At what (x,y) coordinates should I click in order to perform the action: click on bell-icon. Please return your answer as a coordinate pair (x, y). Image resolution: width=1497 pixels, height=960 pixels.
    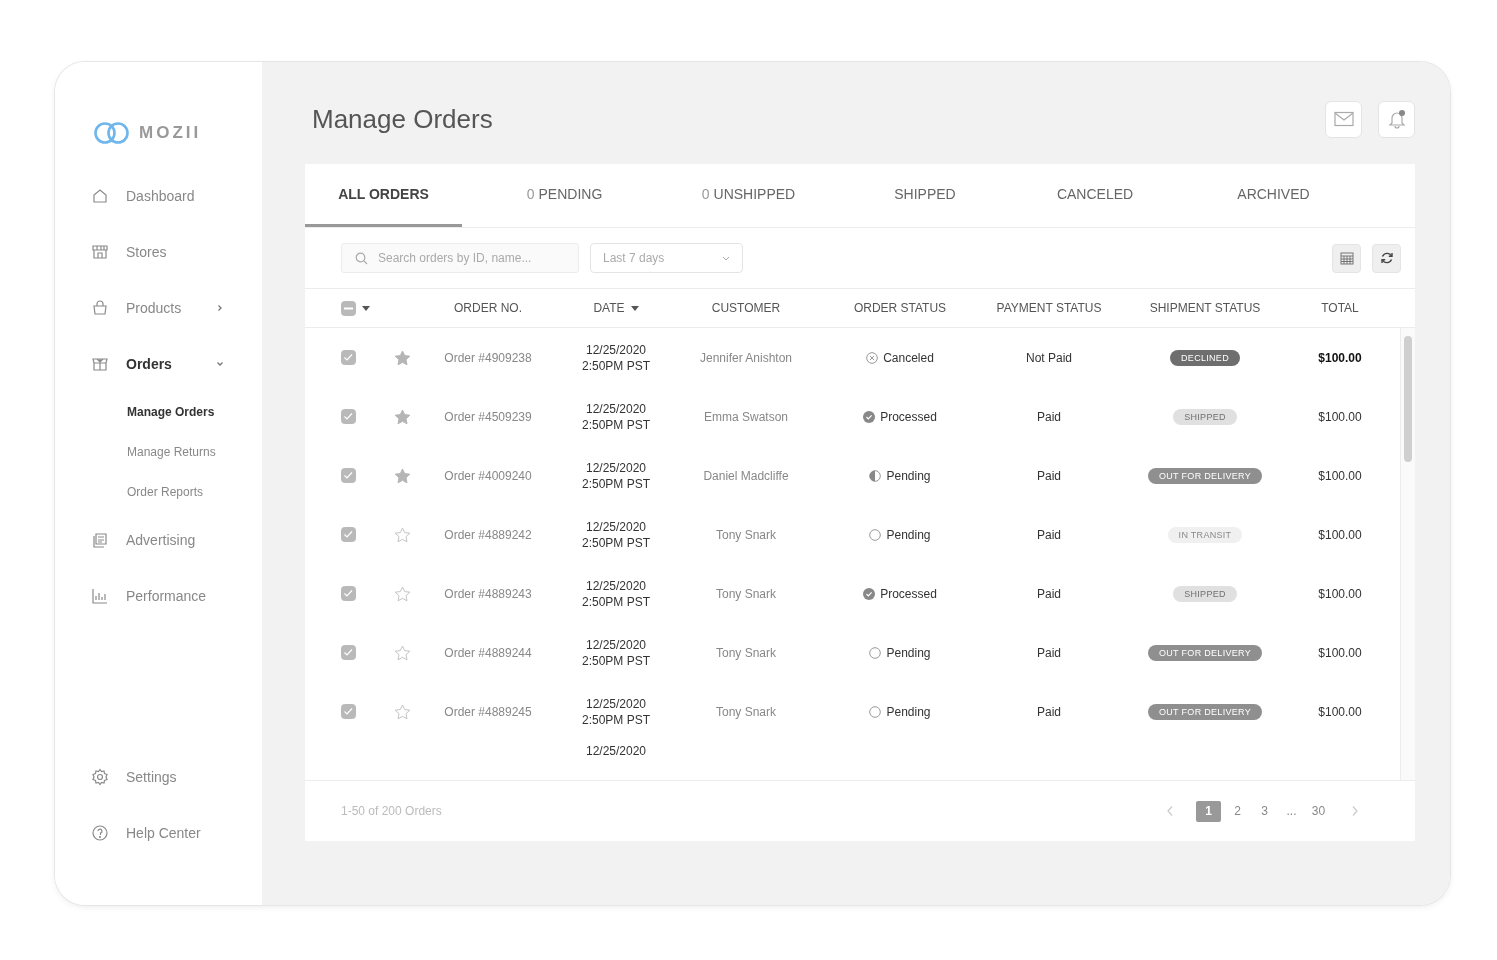
    Looking at the image, I should click on (1396, 119).